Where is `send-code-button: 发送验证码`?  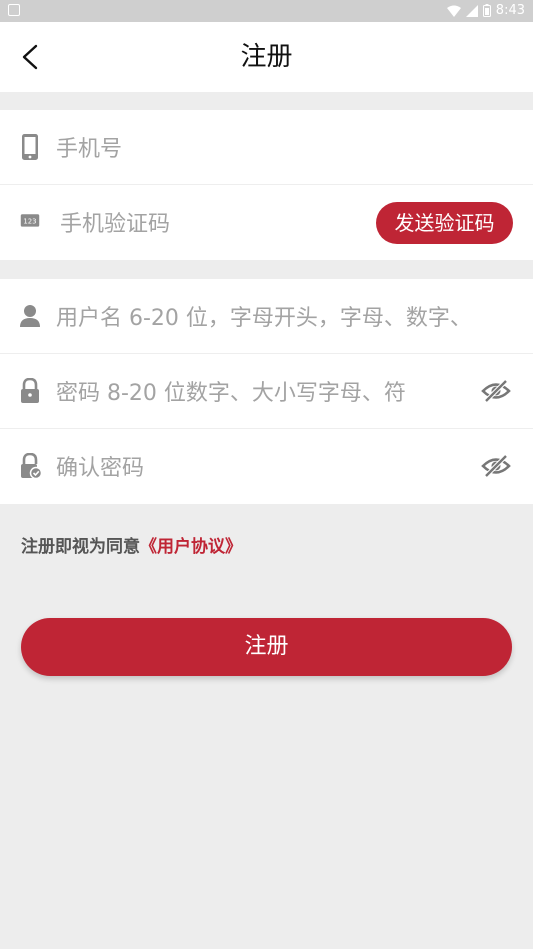
send-code-button: 发送验证码 is located at coordinates (444, 223).